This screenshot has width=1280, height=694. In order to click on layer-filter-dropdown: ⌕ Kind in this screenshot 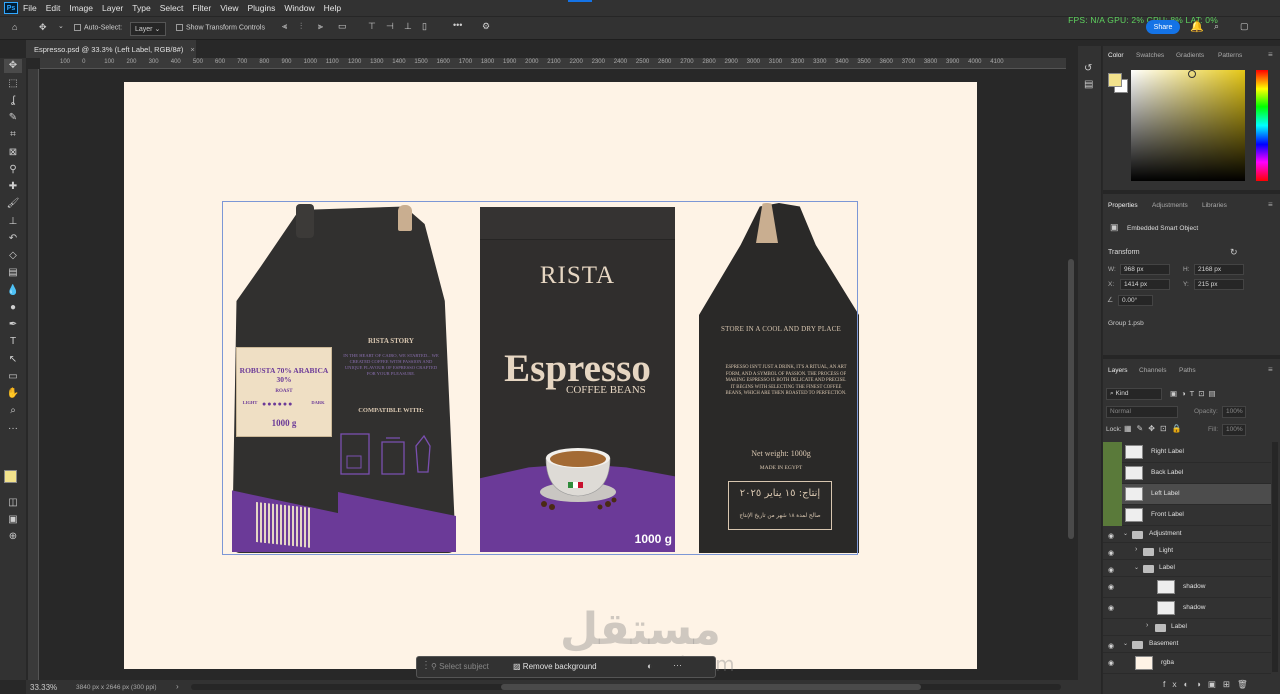, I will do `click(1134, 394)`.